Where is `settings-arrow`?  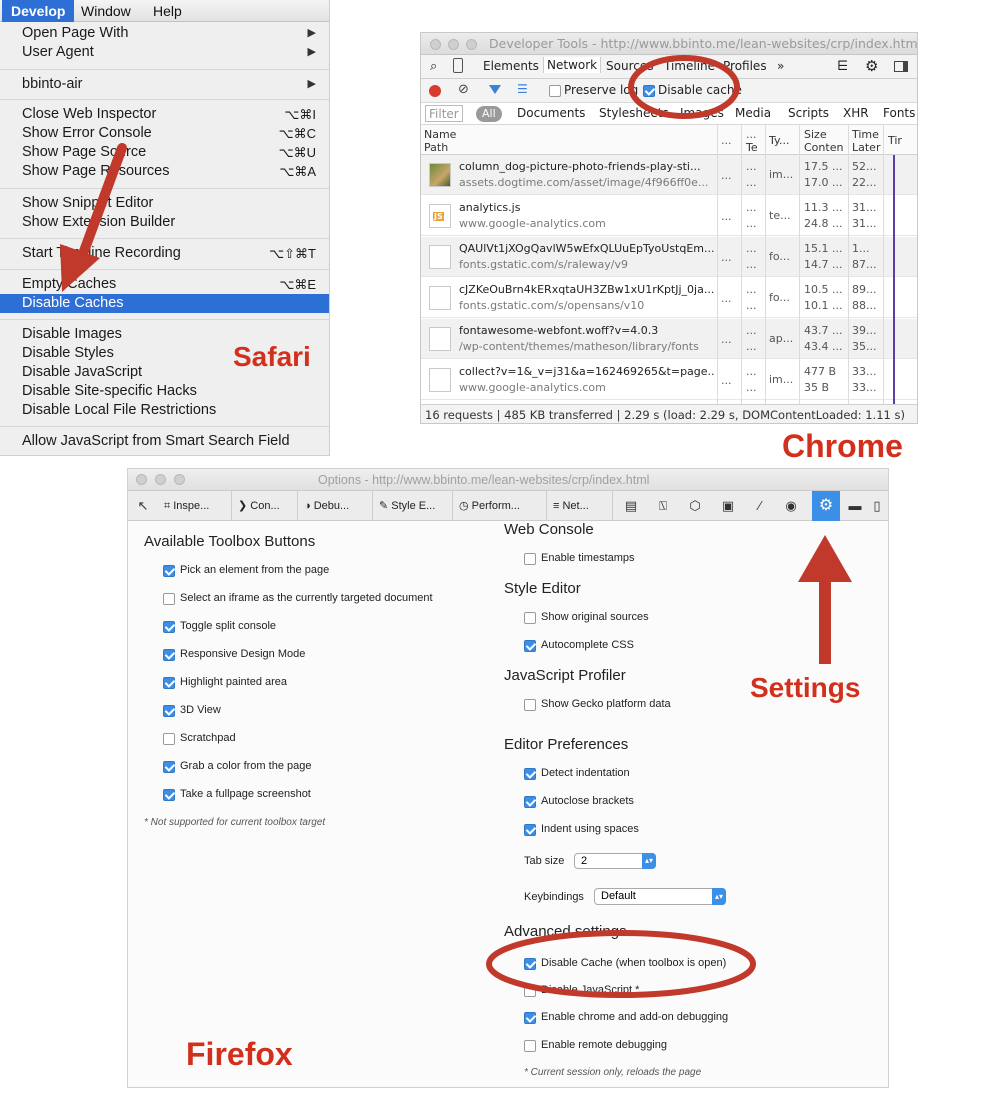 settings-arrow is located at coordinates (825, 599).